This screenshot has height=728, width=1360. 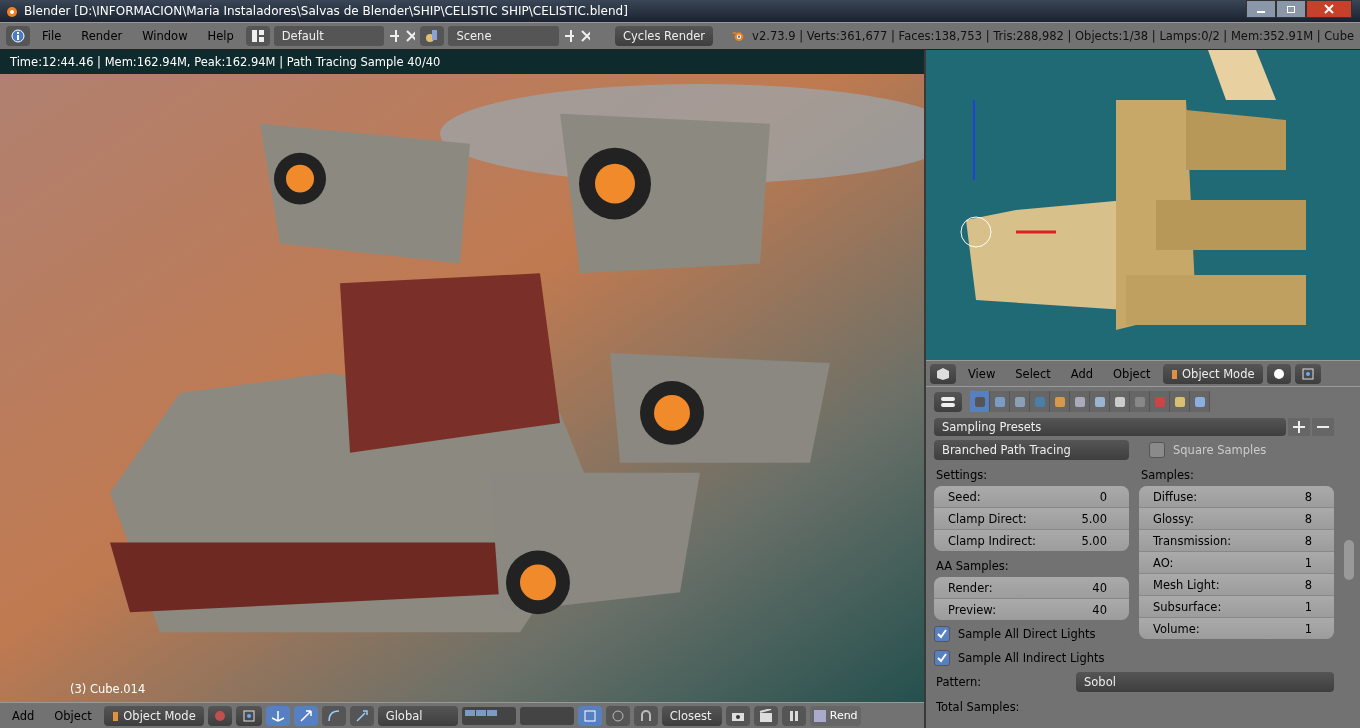 What do you see at coordinates (1033, 373) in the screenshot?
I see `menu-item: Select` at bounding box center [1033, 373].